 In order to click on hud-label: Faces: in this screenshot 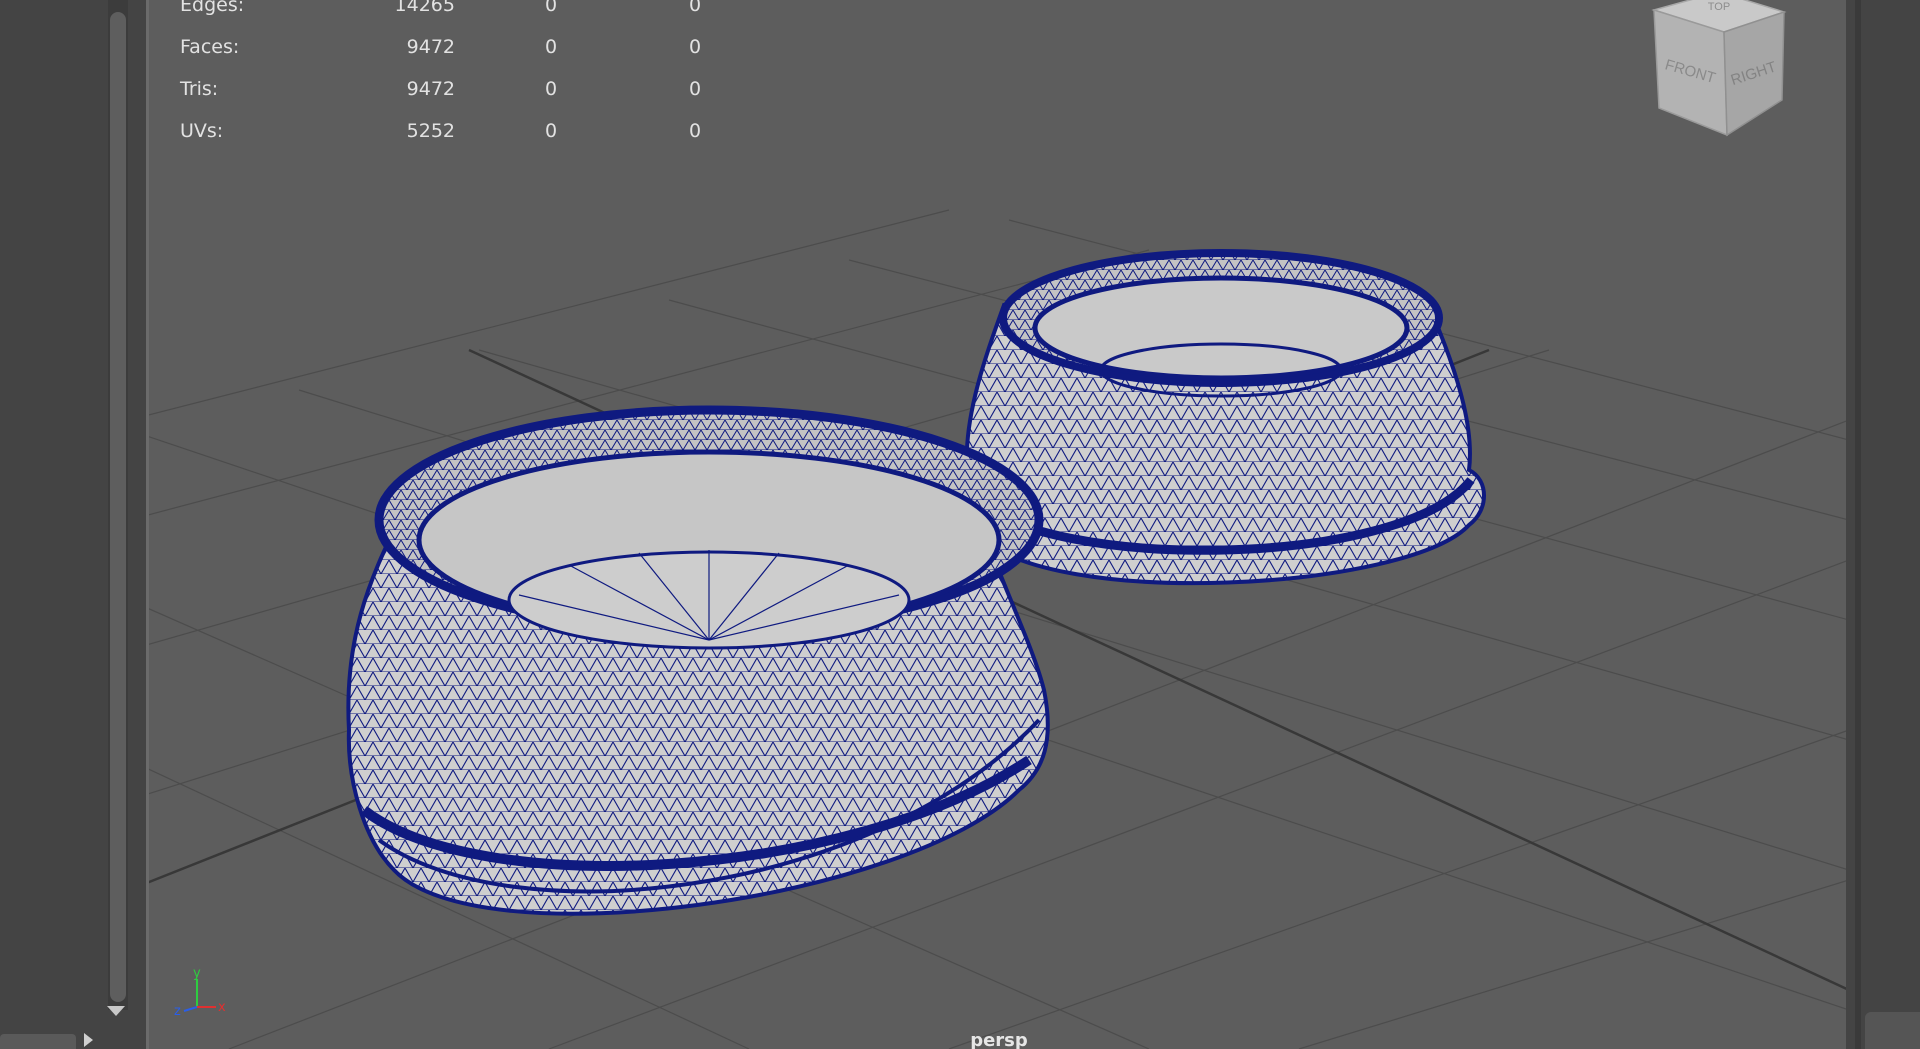, I will do `click(210, 47)`.